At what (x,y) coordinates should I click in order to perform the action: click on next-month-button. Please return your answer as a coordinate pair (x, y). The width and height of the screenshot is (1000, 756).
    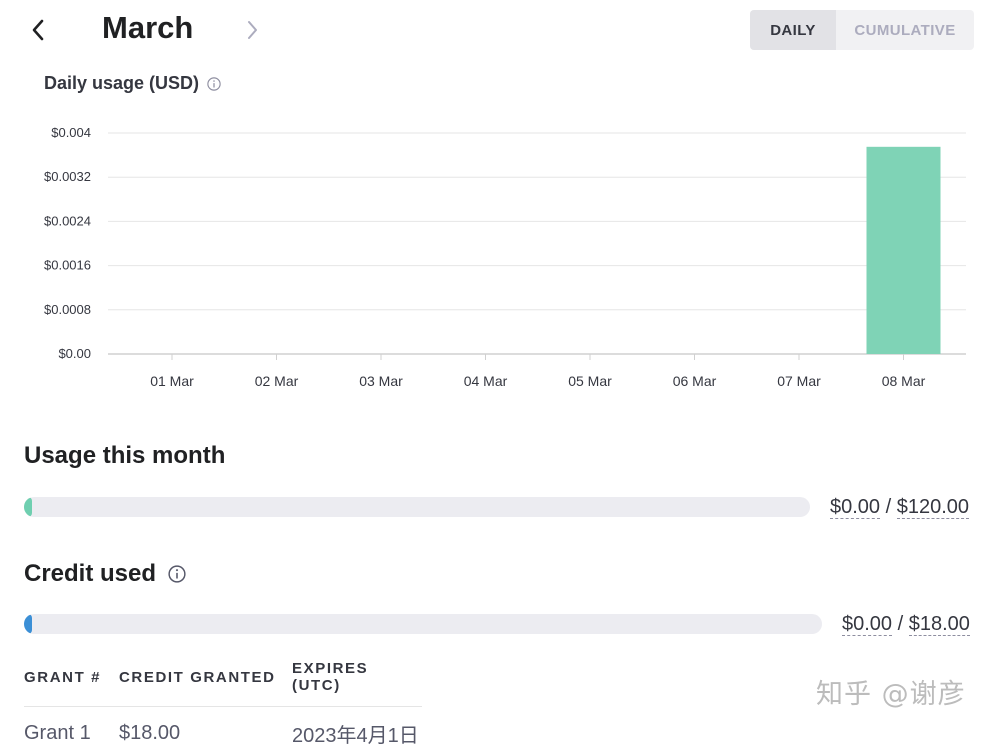
    Looking at the image, I should click on (252, 30).